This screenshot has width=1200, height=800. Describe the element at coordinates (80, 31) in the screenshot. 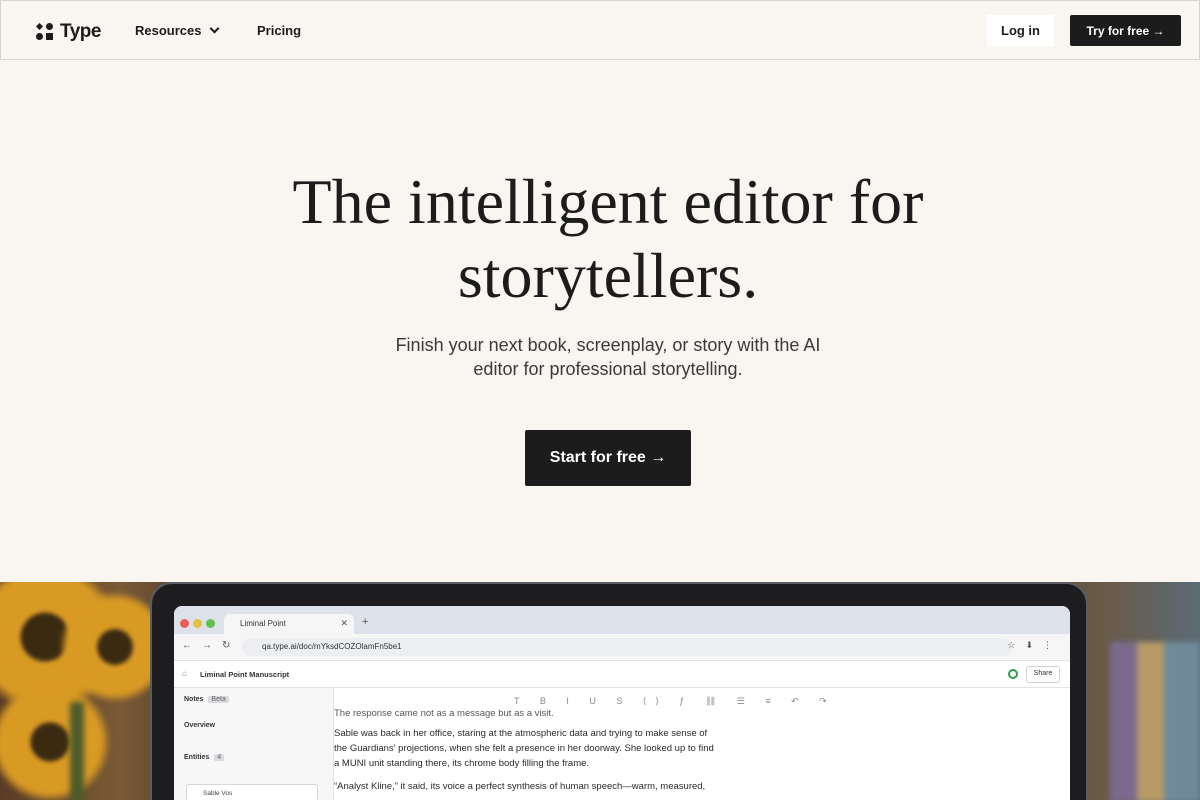

I see `brand-name: Type` at that location.